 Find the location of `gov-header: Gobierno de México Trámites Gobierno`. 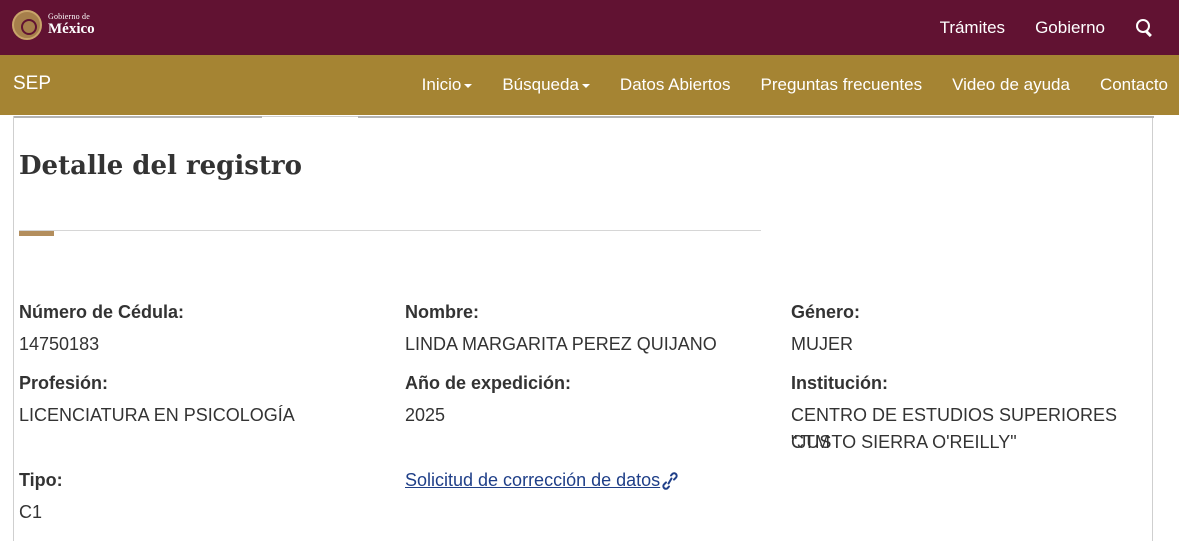

gov-header: Gobierno de México Trámites Gobierno is located at coordinates (589, 27).